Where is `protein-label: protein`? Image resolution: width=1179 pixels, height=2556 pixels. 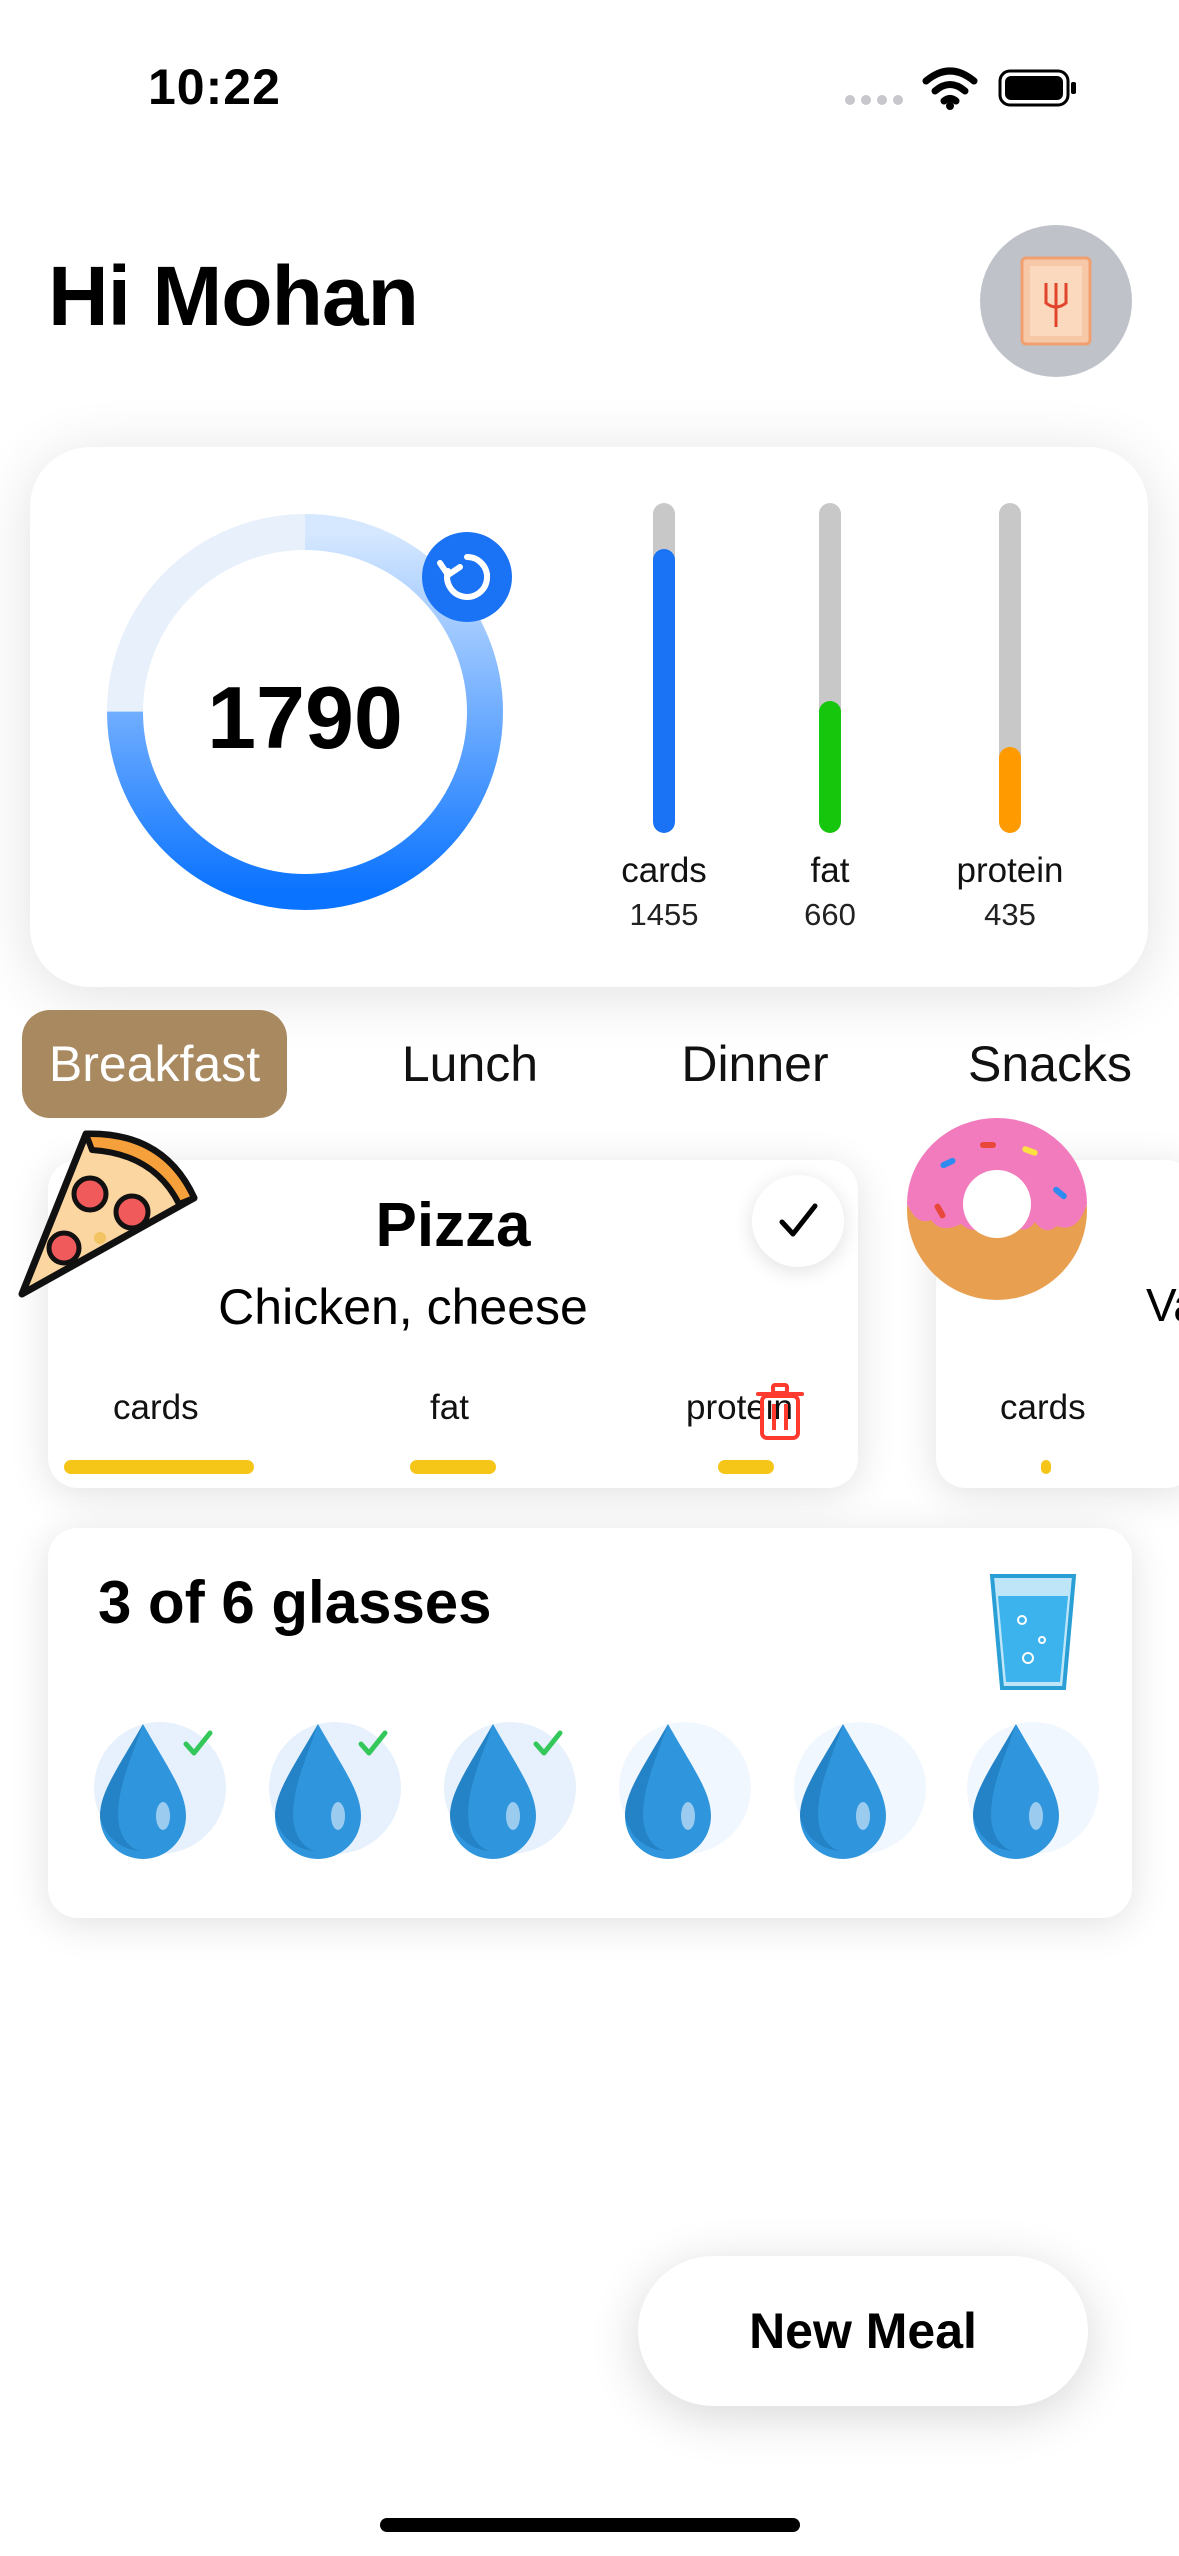 protein-label: protein is located at coordinates (1010, 870).